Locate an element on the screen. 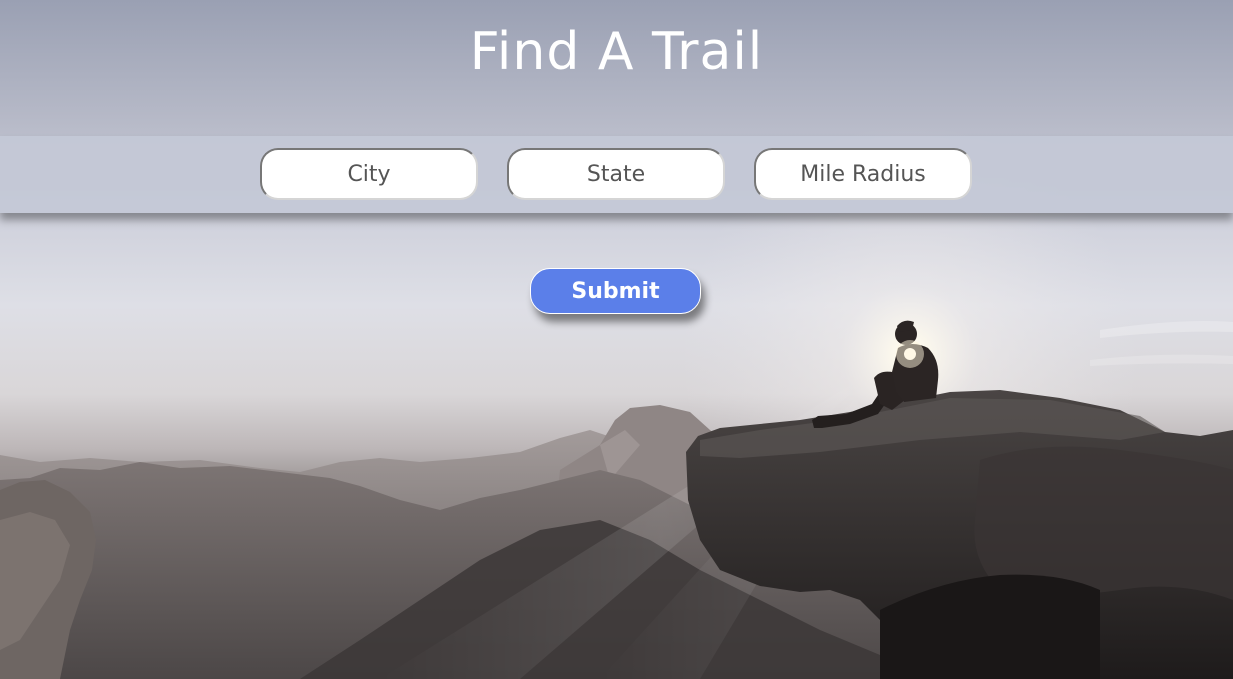  city-input is located at coordinates (369, 174).